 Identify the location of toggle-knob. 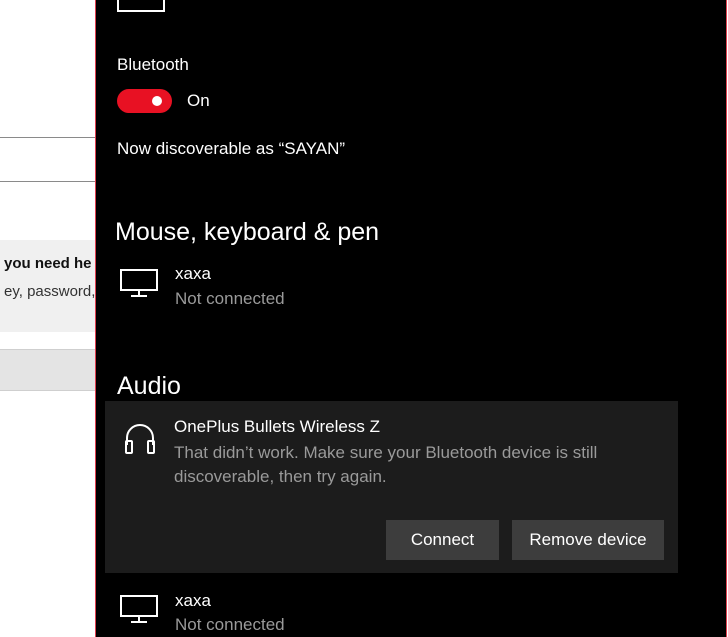
(157, 101).